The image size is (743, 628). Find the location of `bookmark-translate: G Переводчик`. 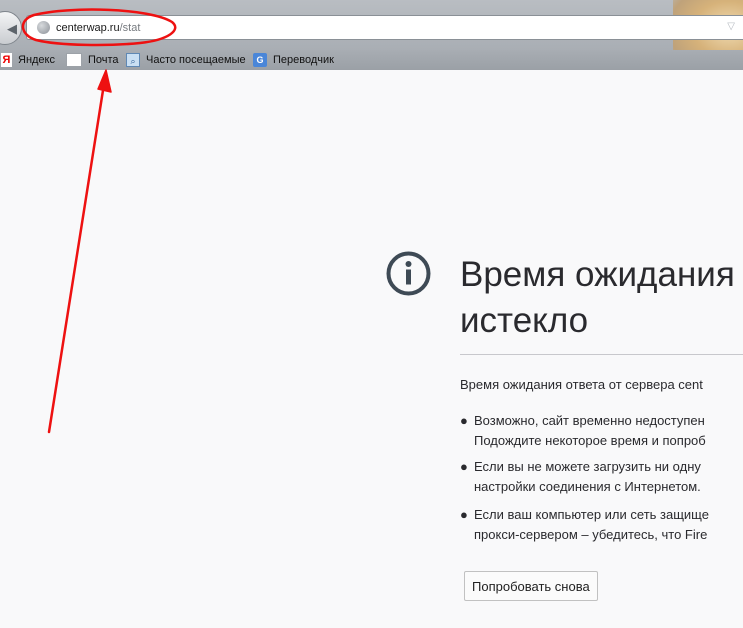

bookmark-translate: G Переводчик is located at coordinates (293, 60).